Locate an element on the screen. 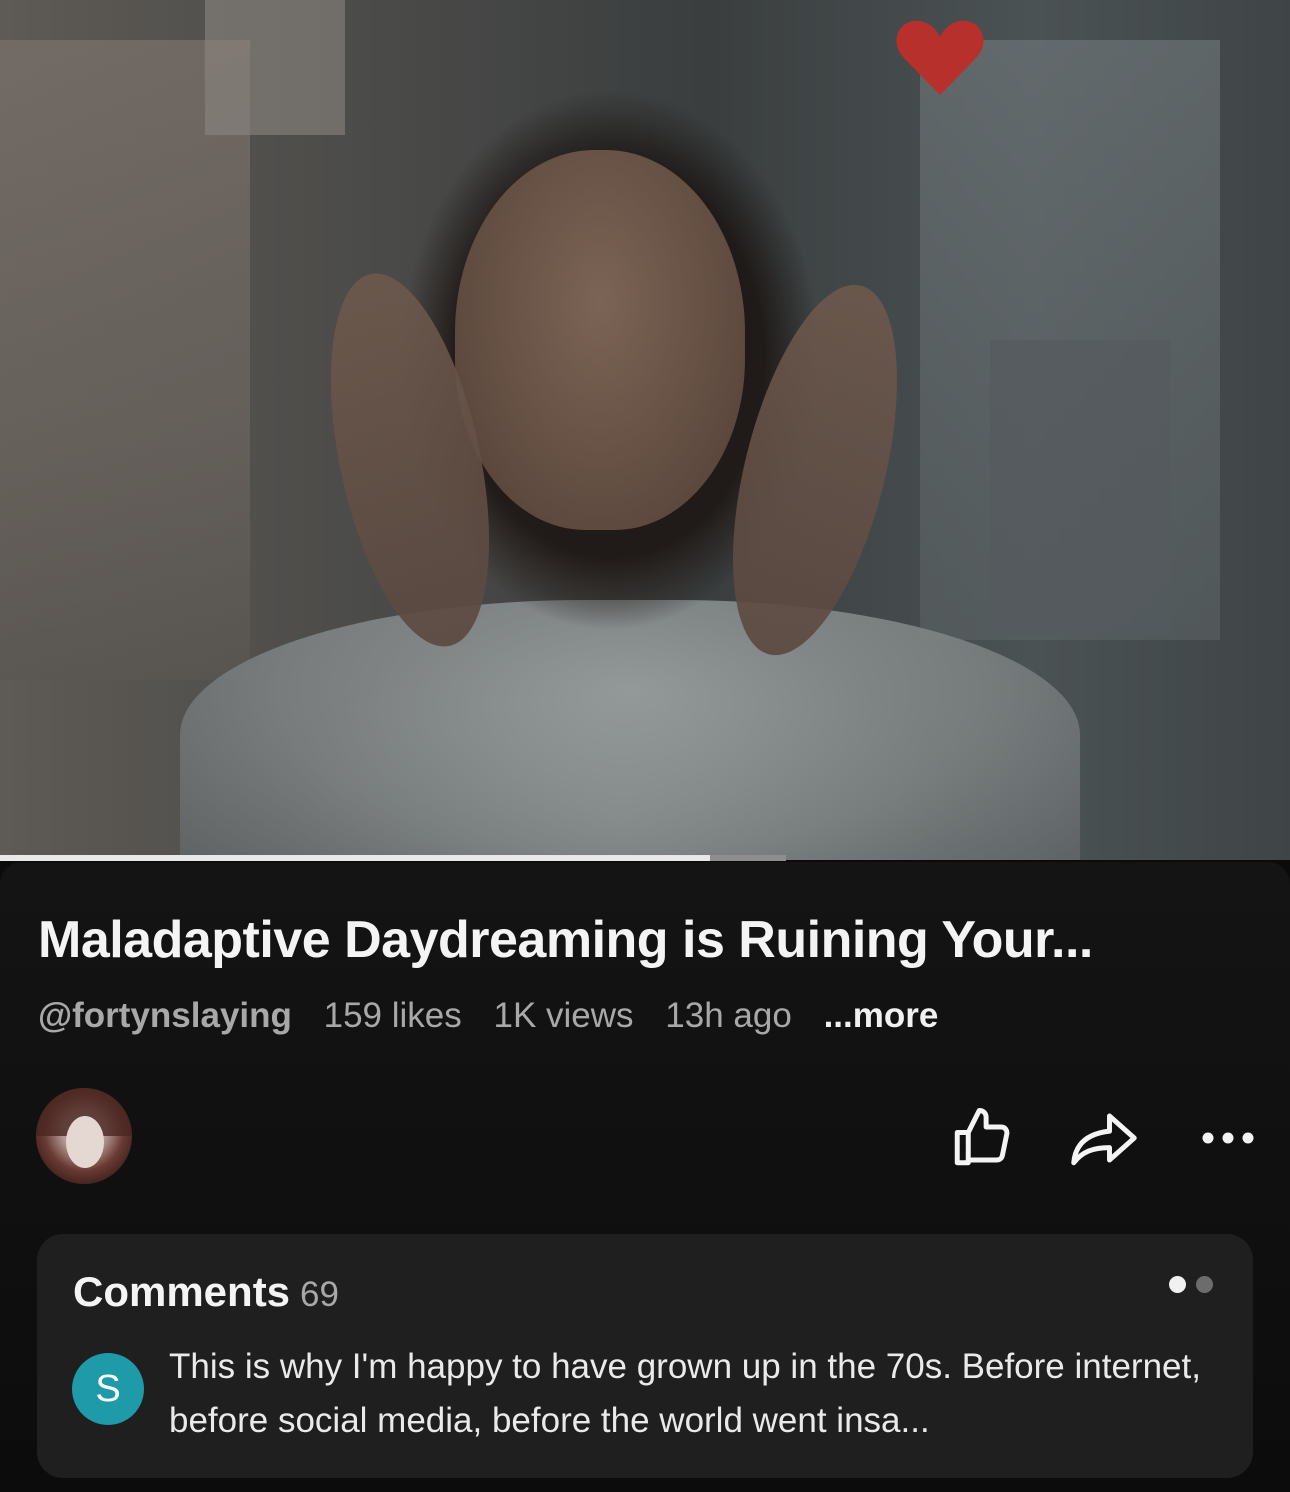 The image size is (1290, 1492). comments-pager is located at coordinates (1191, 1284).